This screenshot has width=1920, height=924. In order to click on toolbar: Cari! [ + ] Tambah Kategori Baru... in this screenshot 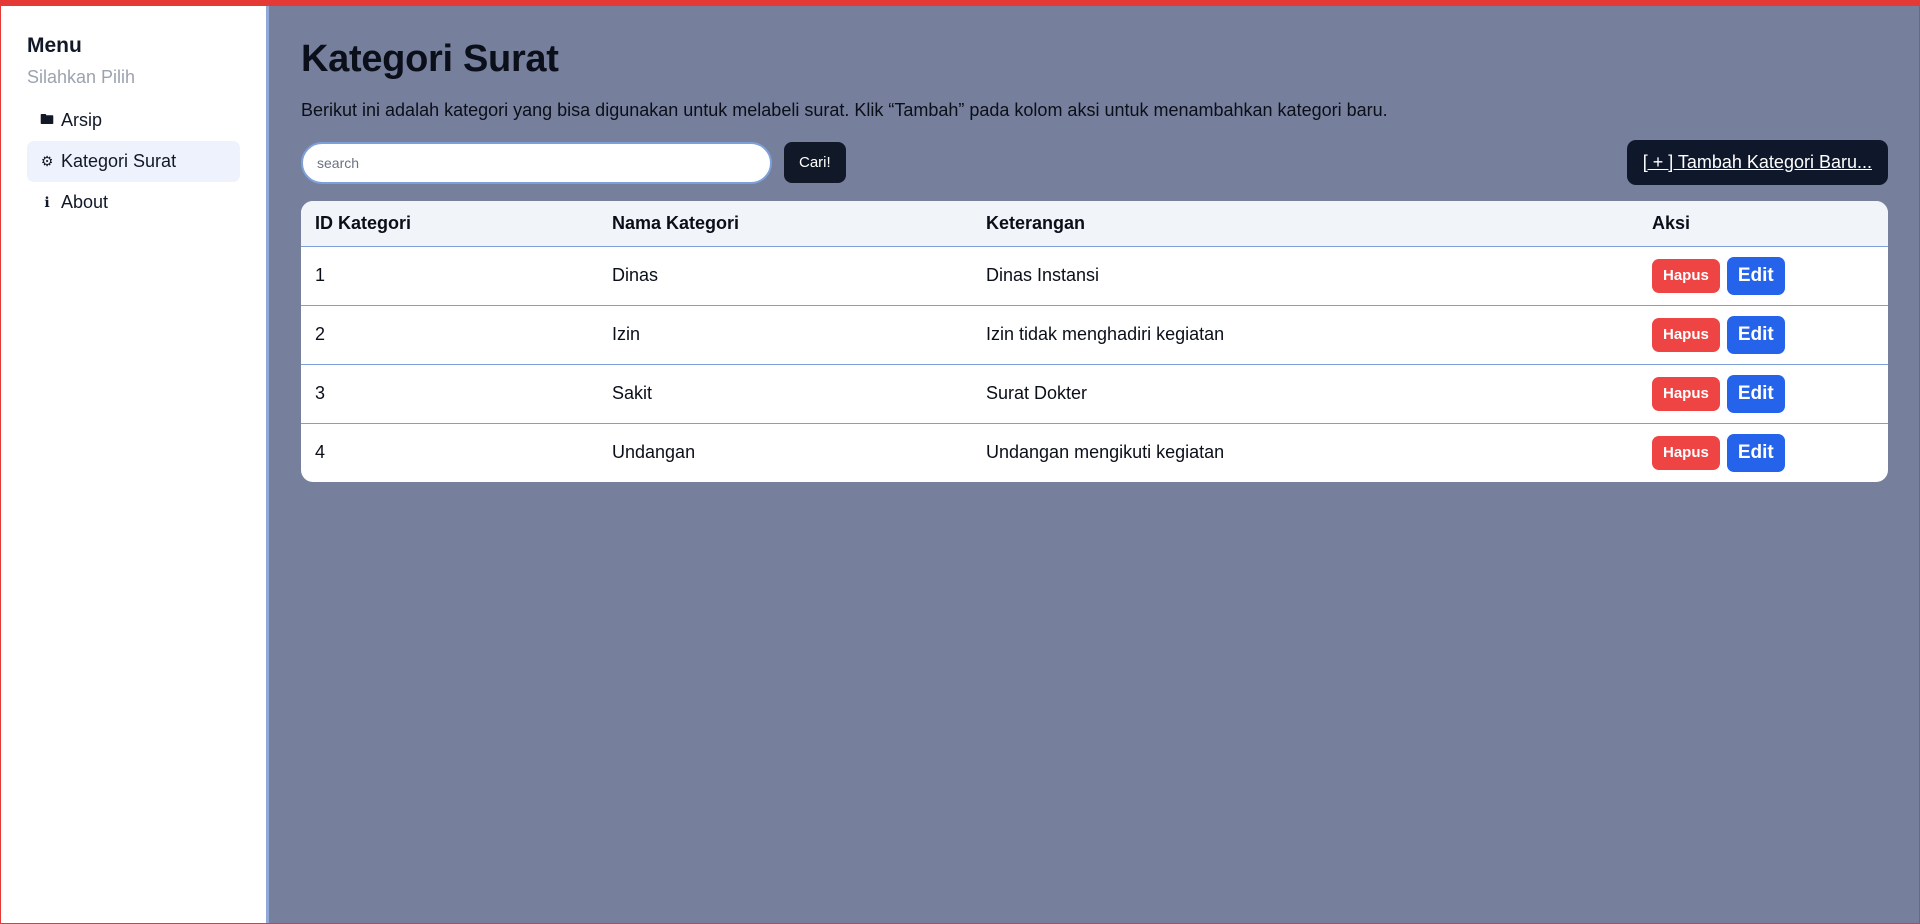, I will do `click(1094, 162)`.